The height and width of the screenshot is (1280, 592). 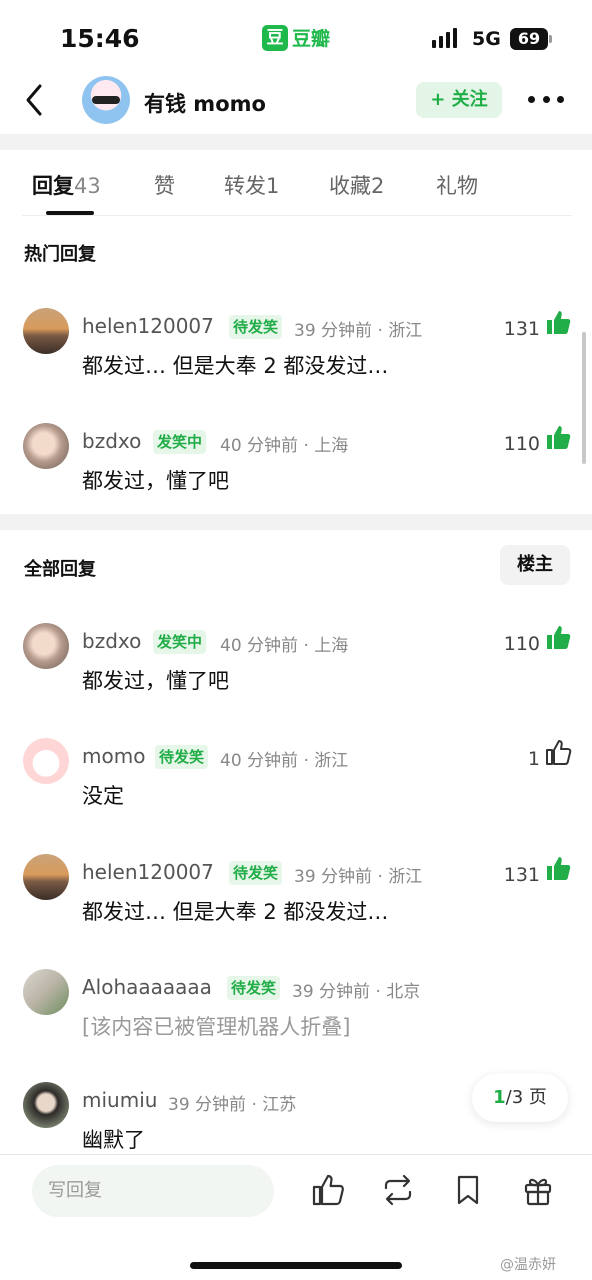 What do you see at coordinates (356, 992) in the screenshot?
I see `comment-meta: 39 分钟前 · 北京` at bounding box center [356, 992].